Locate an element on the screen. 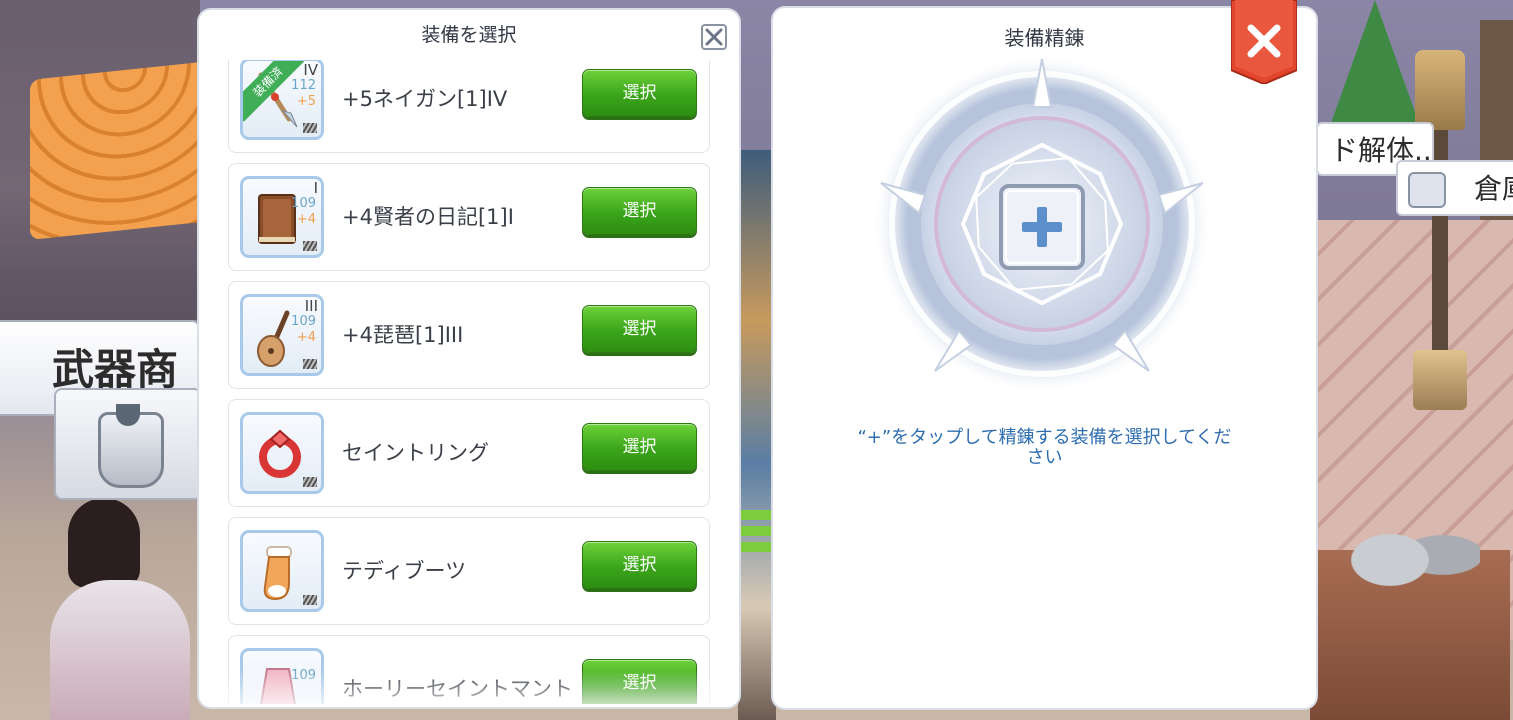 Image resolution: width=1513 pixels, height=720 pixels. item-icon-frame: 109 is located at coordinates (282, 676).